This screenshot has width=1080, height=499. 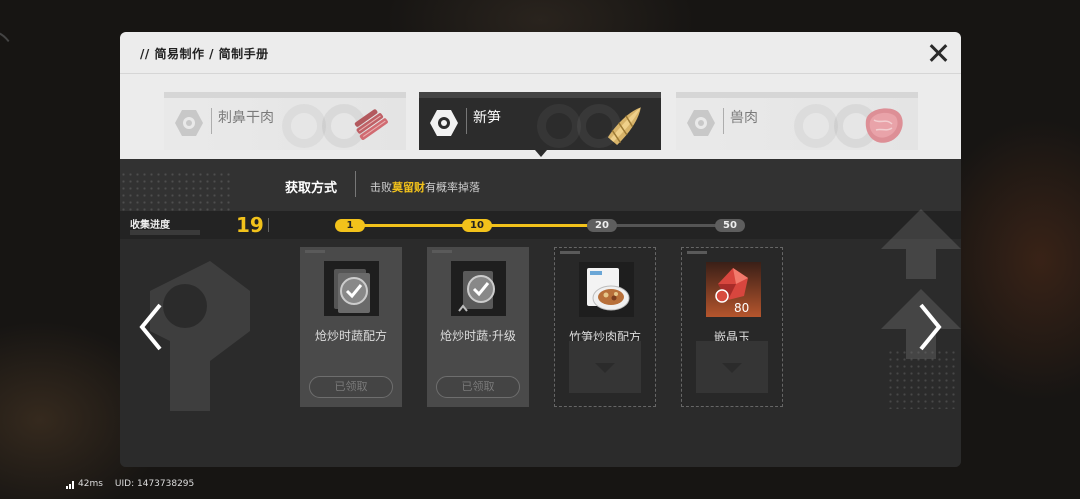 I want to click on collection-progress: 收集进度 19 1 10 20 50, so click(x=540, y=225).